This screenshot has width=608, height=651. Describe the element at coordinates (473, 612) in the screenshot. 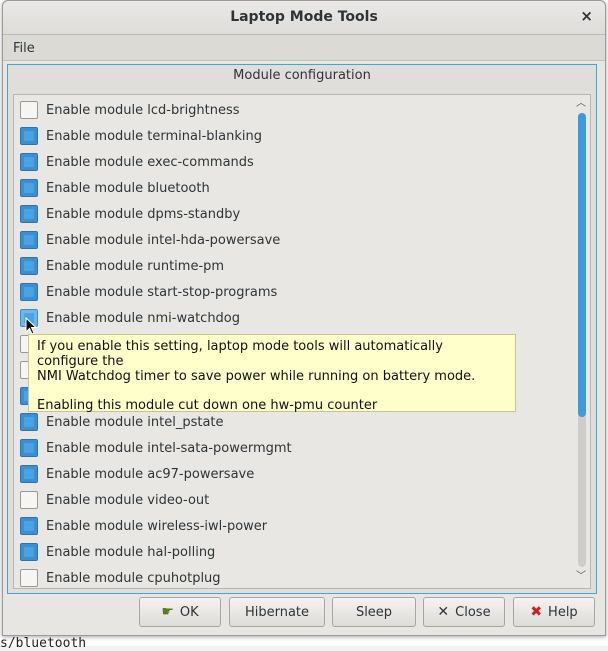

I see `close-button-label: Close` at that location.